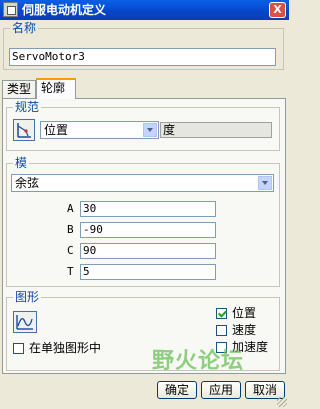 This screenshot has height=409, width=320. I want to click on mode-legend: 模, so click(21, 163).